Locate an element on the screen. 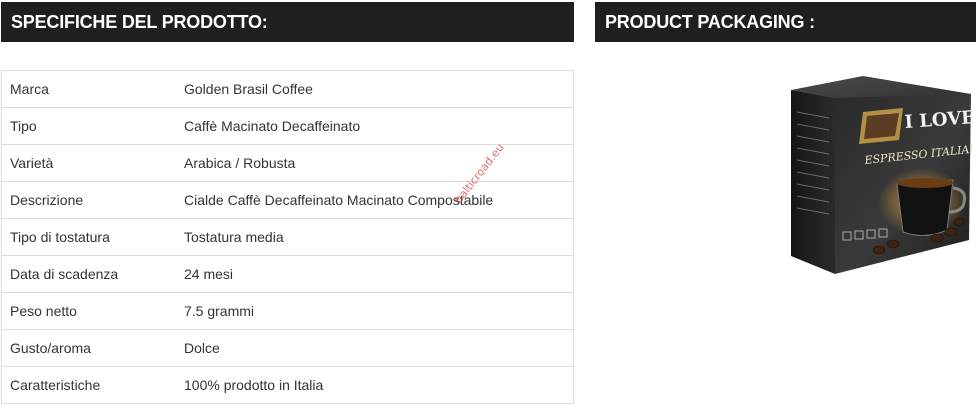  table-row: Marca Golden Brasil Coffee is located at coordinates (287, 89).